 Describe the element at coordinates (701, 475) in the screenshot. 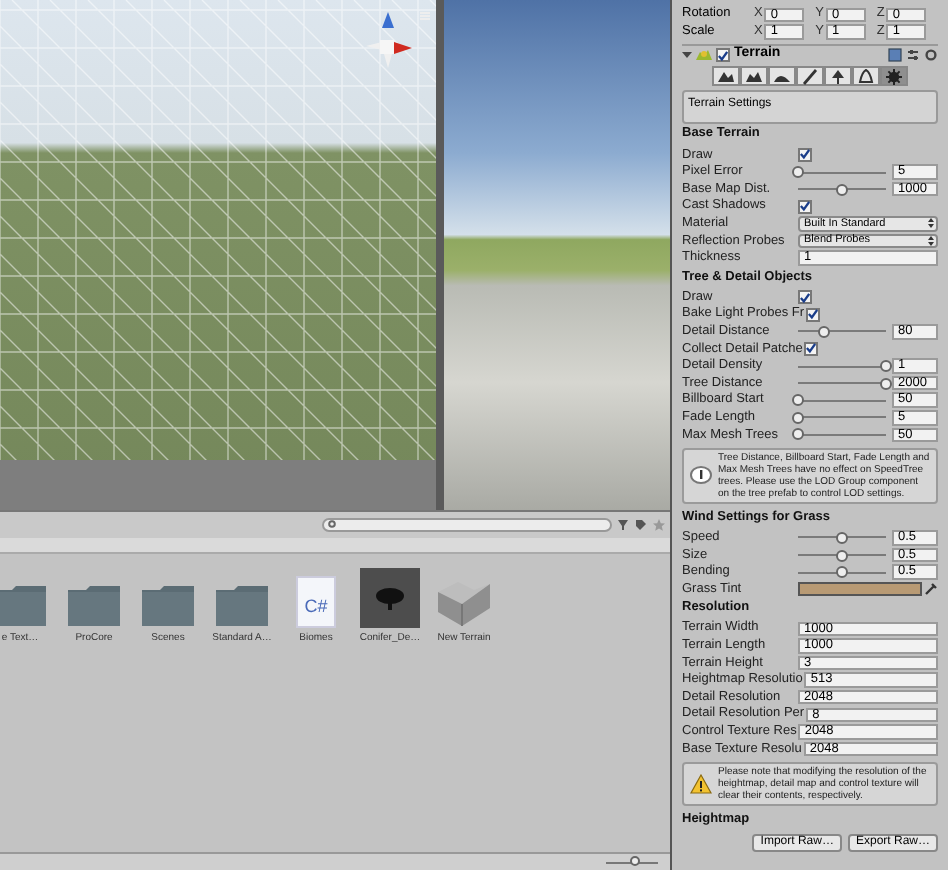

I see `info-icon` at that location.